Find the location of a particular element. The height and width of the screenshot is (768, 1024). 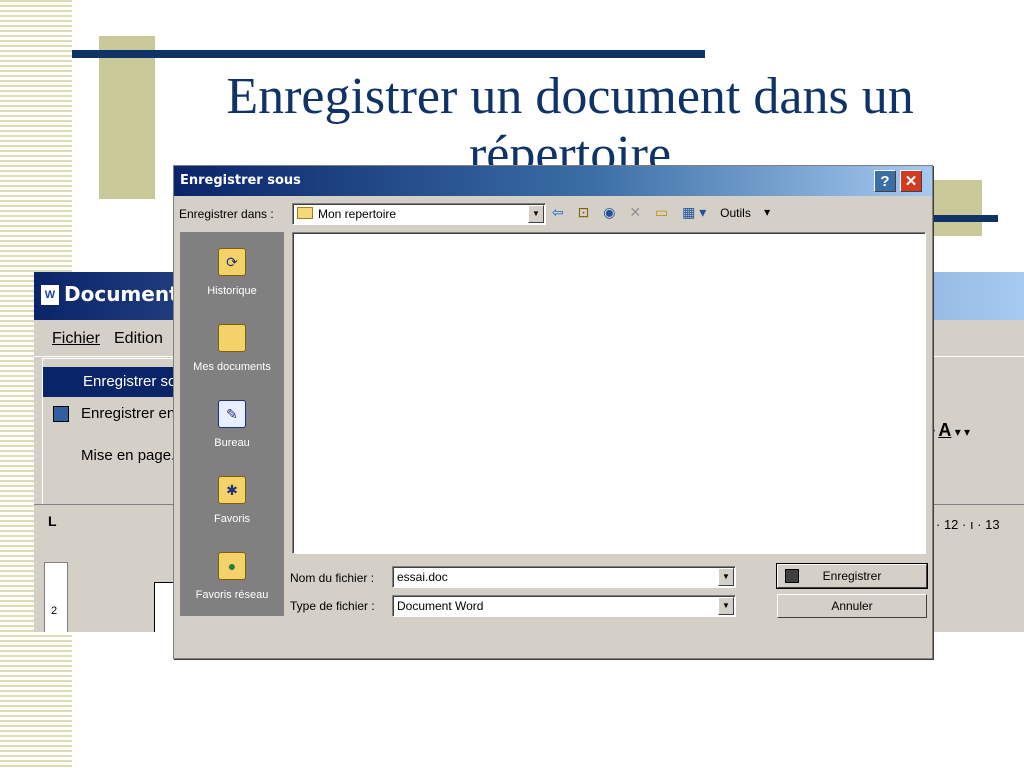

dialog-toolbar: ⇦ ⊡ ◉ ✕ ▭ ▦ ▾ Outils ▾ is located at coordinates (666, 214).